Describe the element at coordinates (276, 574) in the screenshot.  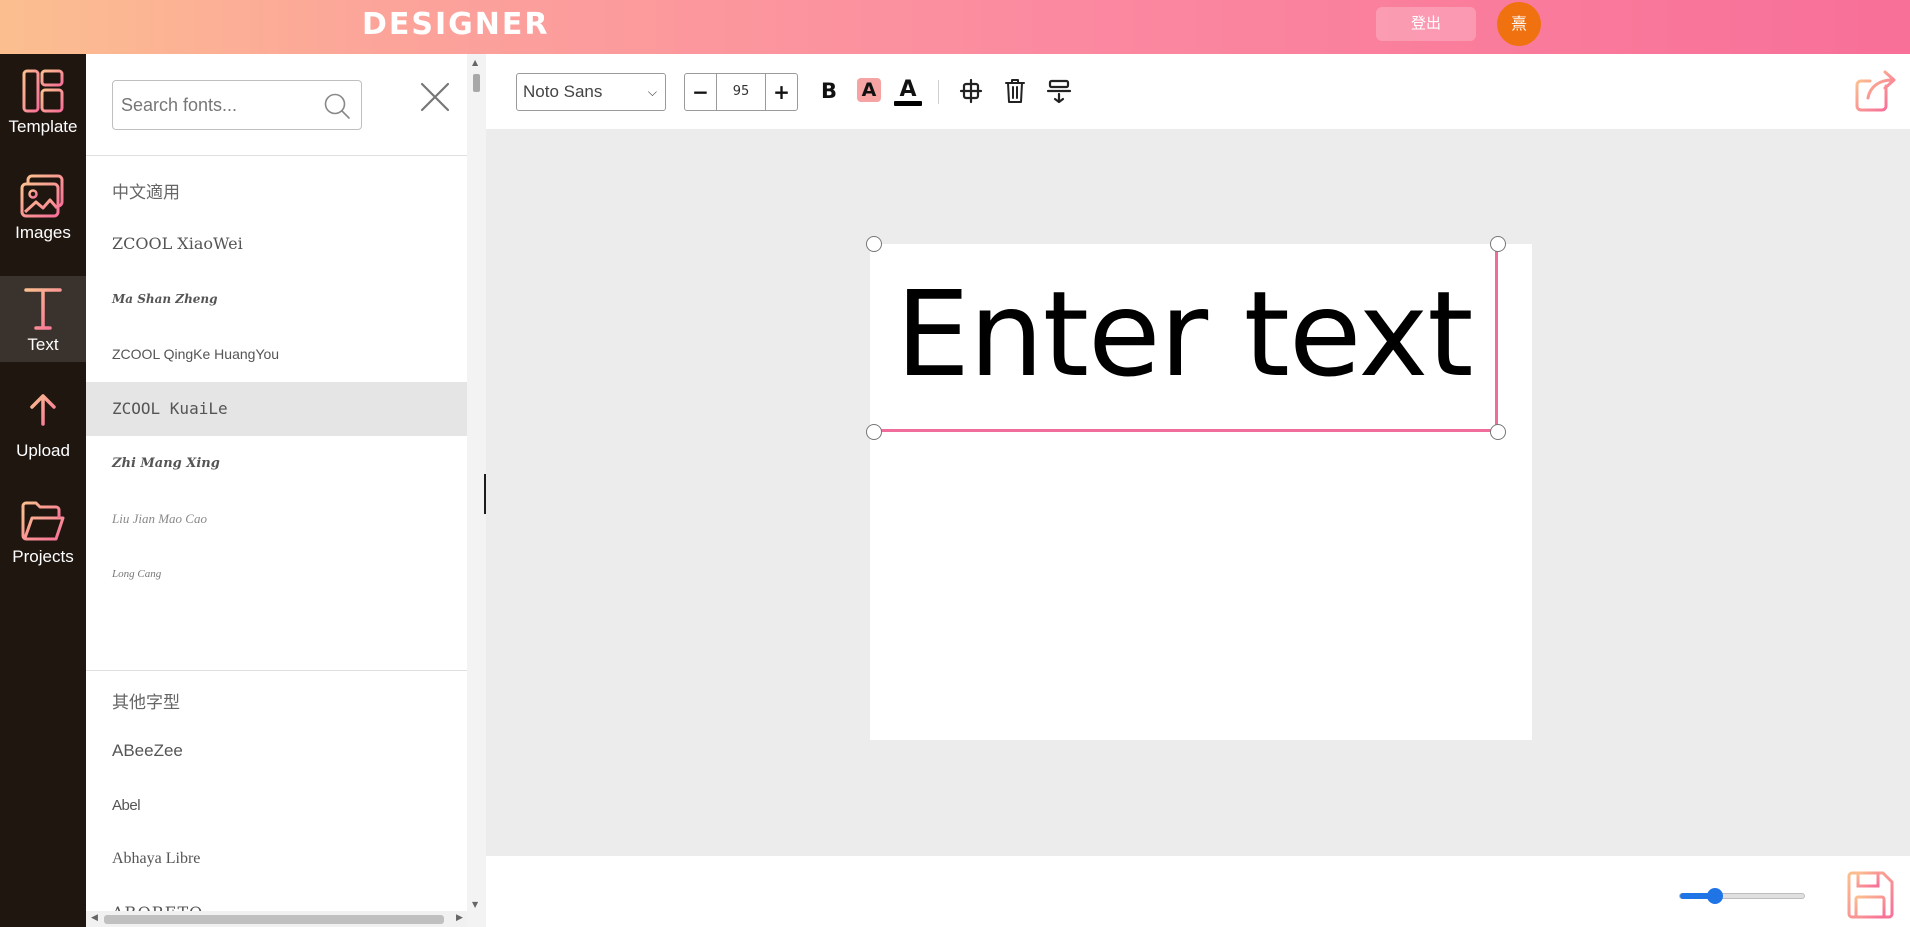
I see `font-option-long-cang: Long Cang` at that location.